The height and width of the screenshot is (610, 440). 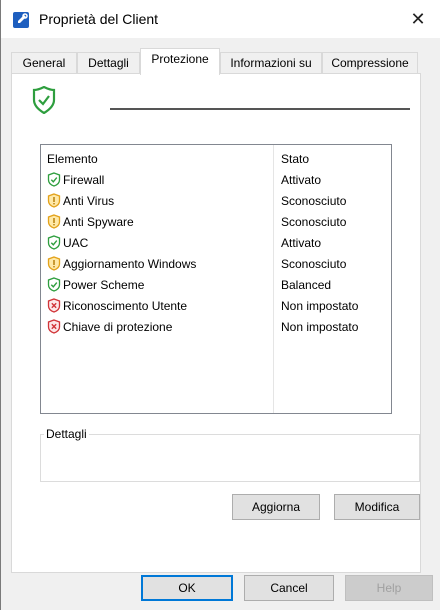 I want to click on list-item: Power Scheme Balanced, so click(x=216, y=284).